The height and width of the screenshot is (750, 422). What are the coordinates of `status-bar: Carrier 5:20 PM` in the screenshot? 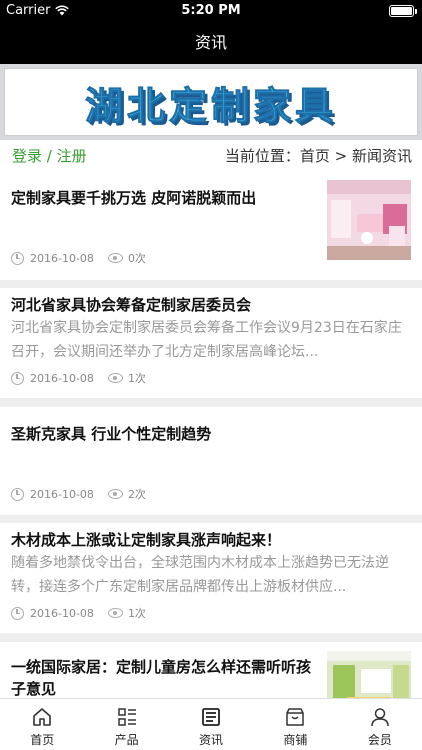 It's located at (211, 11).